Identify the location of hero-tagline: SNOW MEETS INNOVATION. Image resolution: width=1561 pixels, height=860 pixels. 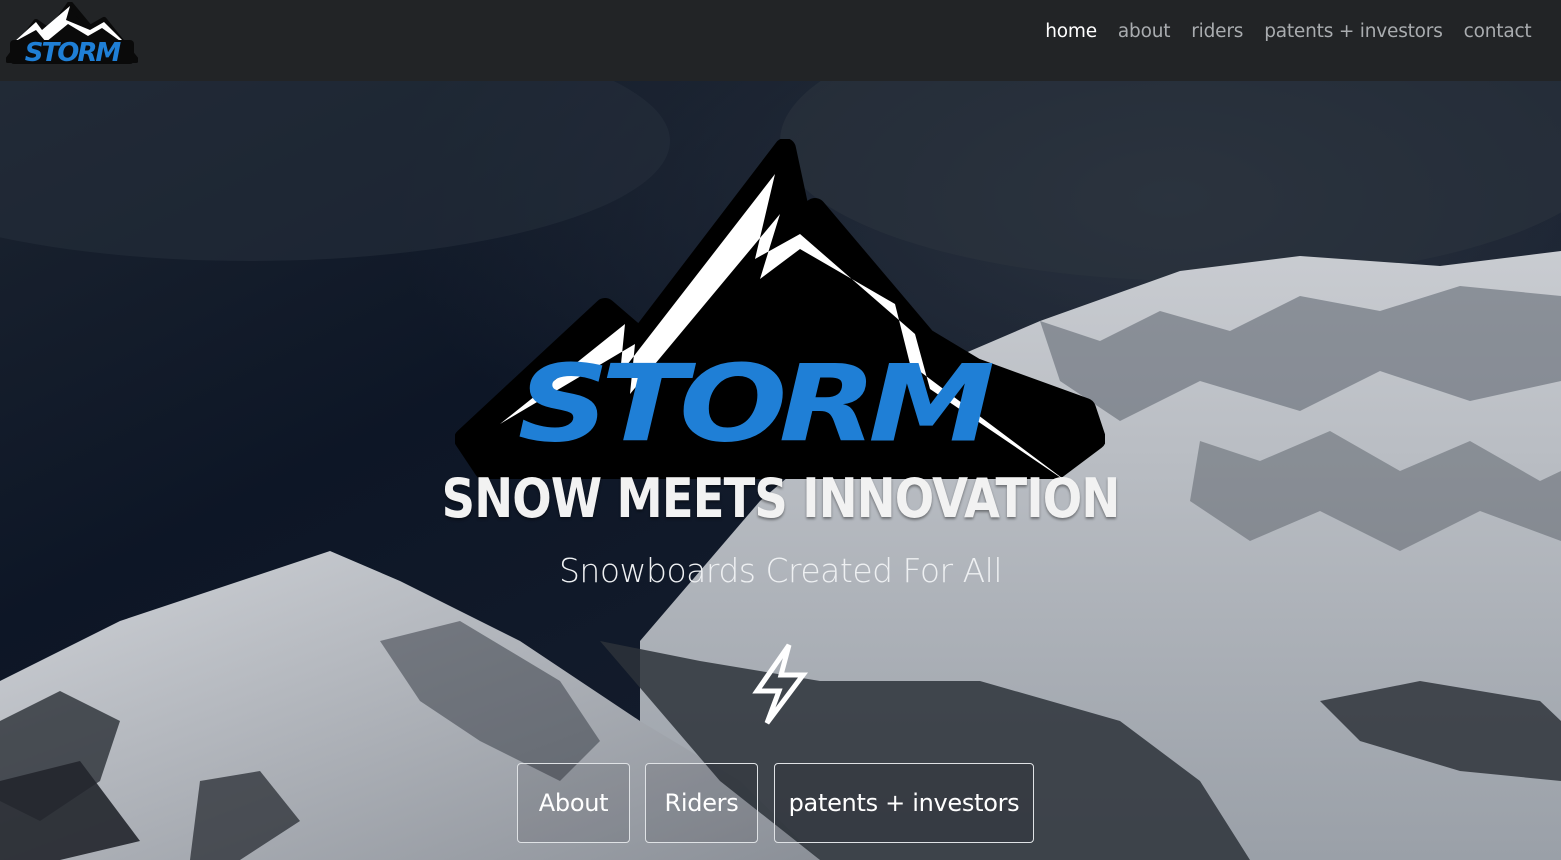
(781, 498).